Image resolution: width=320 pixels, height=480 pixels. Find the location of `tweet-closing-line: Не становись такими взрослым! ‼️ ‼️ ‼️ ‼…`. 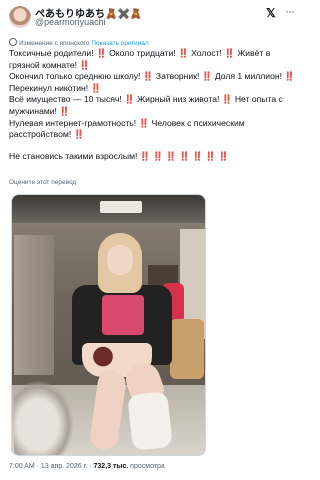

tweet-closing-line: Не становись такими взрослым! ‼️ ‼️ ‼️ ‼… is located at coordinates (119, 155).